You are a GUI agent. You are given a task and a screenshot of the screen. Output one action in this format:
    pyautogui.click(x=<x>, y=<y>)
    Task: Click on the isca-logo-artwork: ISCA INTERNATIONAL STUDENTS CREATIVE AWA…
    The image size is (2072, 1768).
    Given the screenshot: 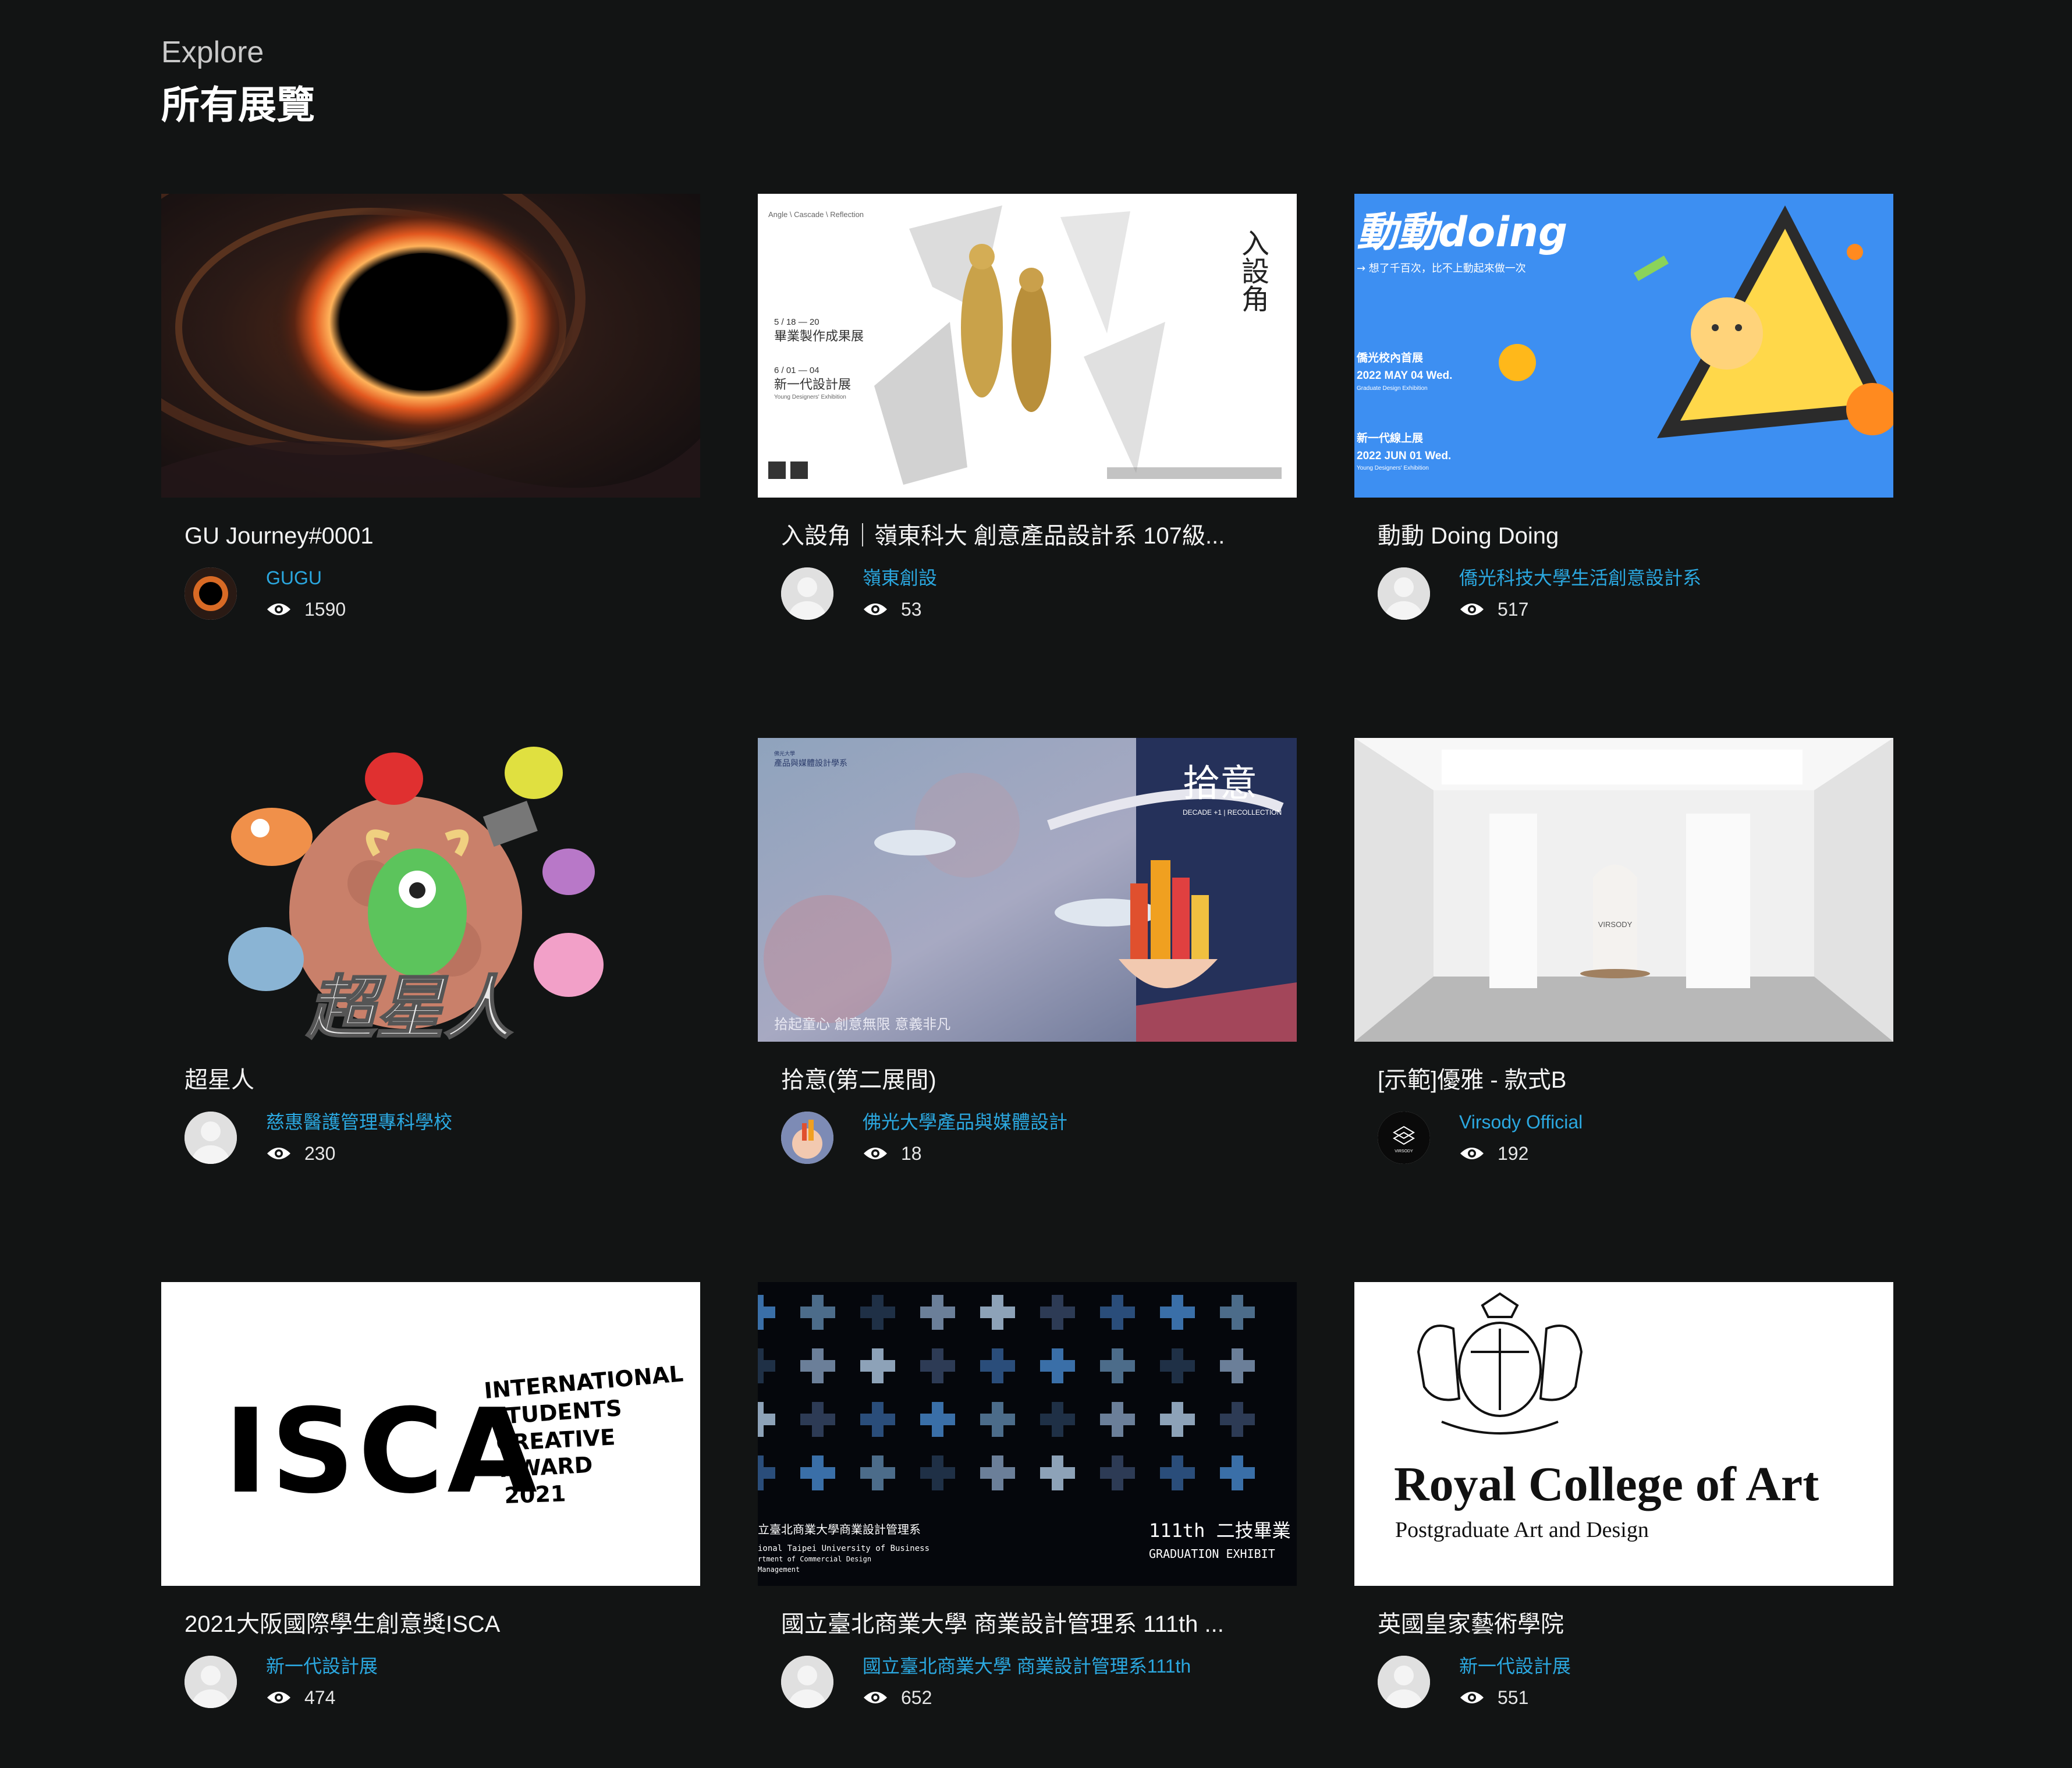 What is the action you would take?
    pyautogui.click(x=430, y=1434)
    